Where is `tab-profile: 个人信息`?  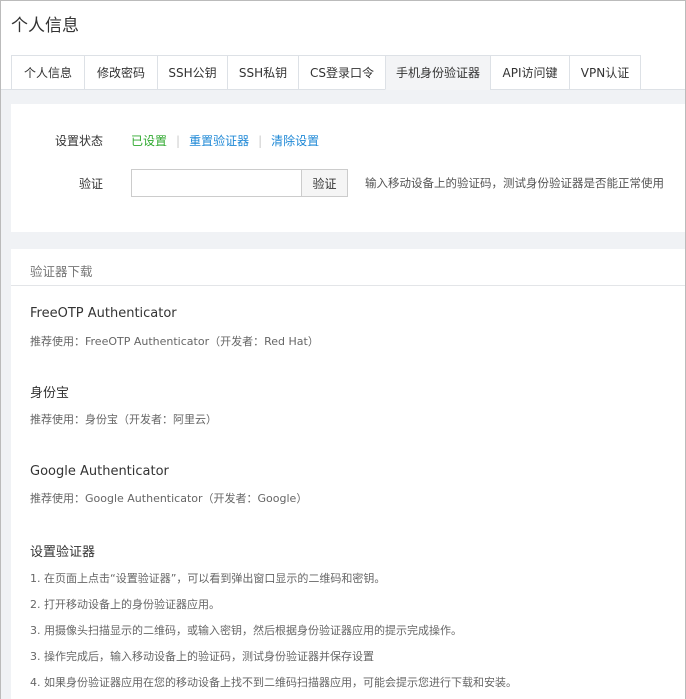 tab-profile: 个人信息 is located at coordinates (47, 72).